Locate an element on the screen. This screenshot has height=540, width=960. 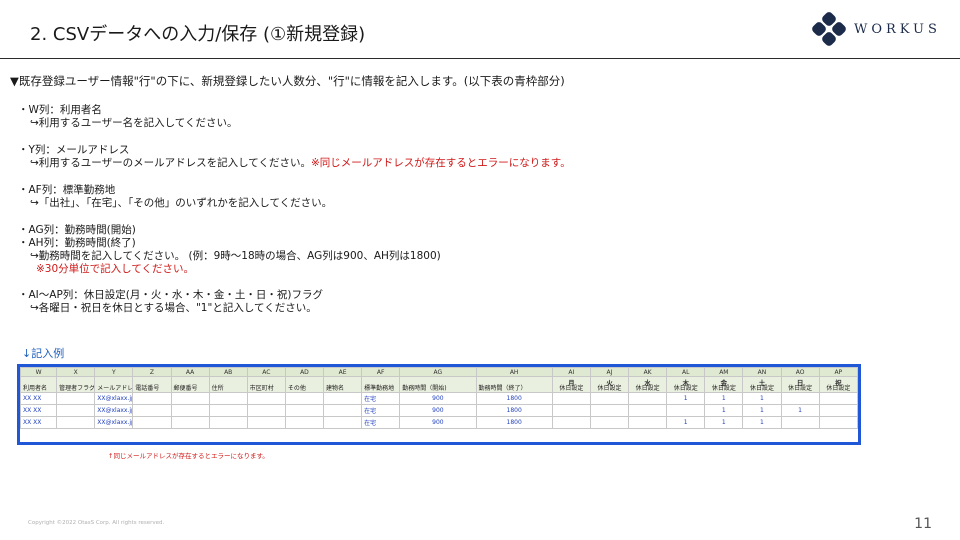
header-cell: 建物名 is located at coordinates (342, 384).